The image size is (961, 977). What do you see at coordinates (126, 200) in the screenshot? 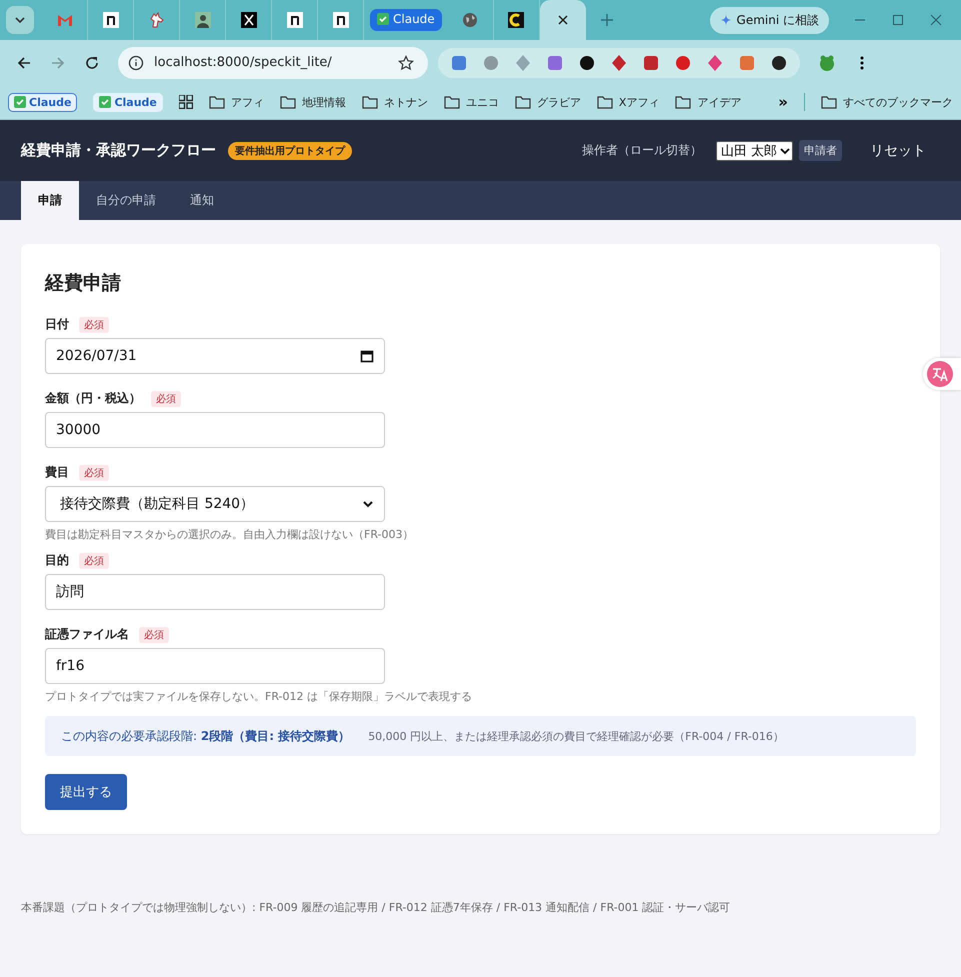
I see `nav-tab: 自分の申請` at bounding box center [126, 200].